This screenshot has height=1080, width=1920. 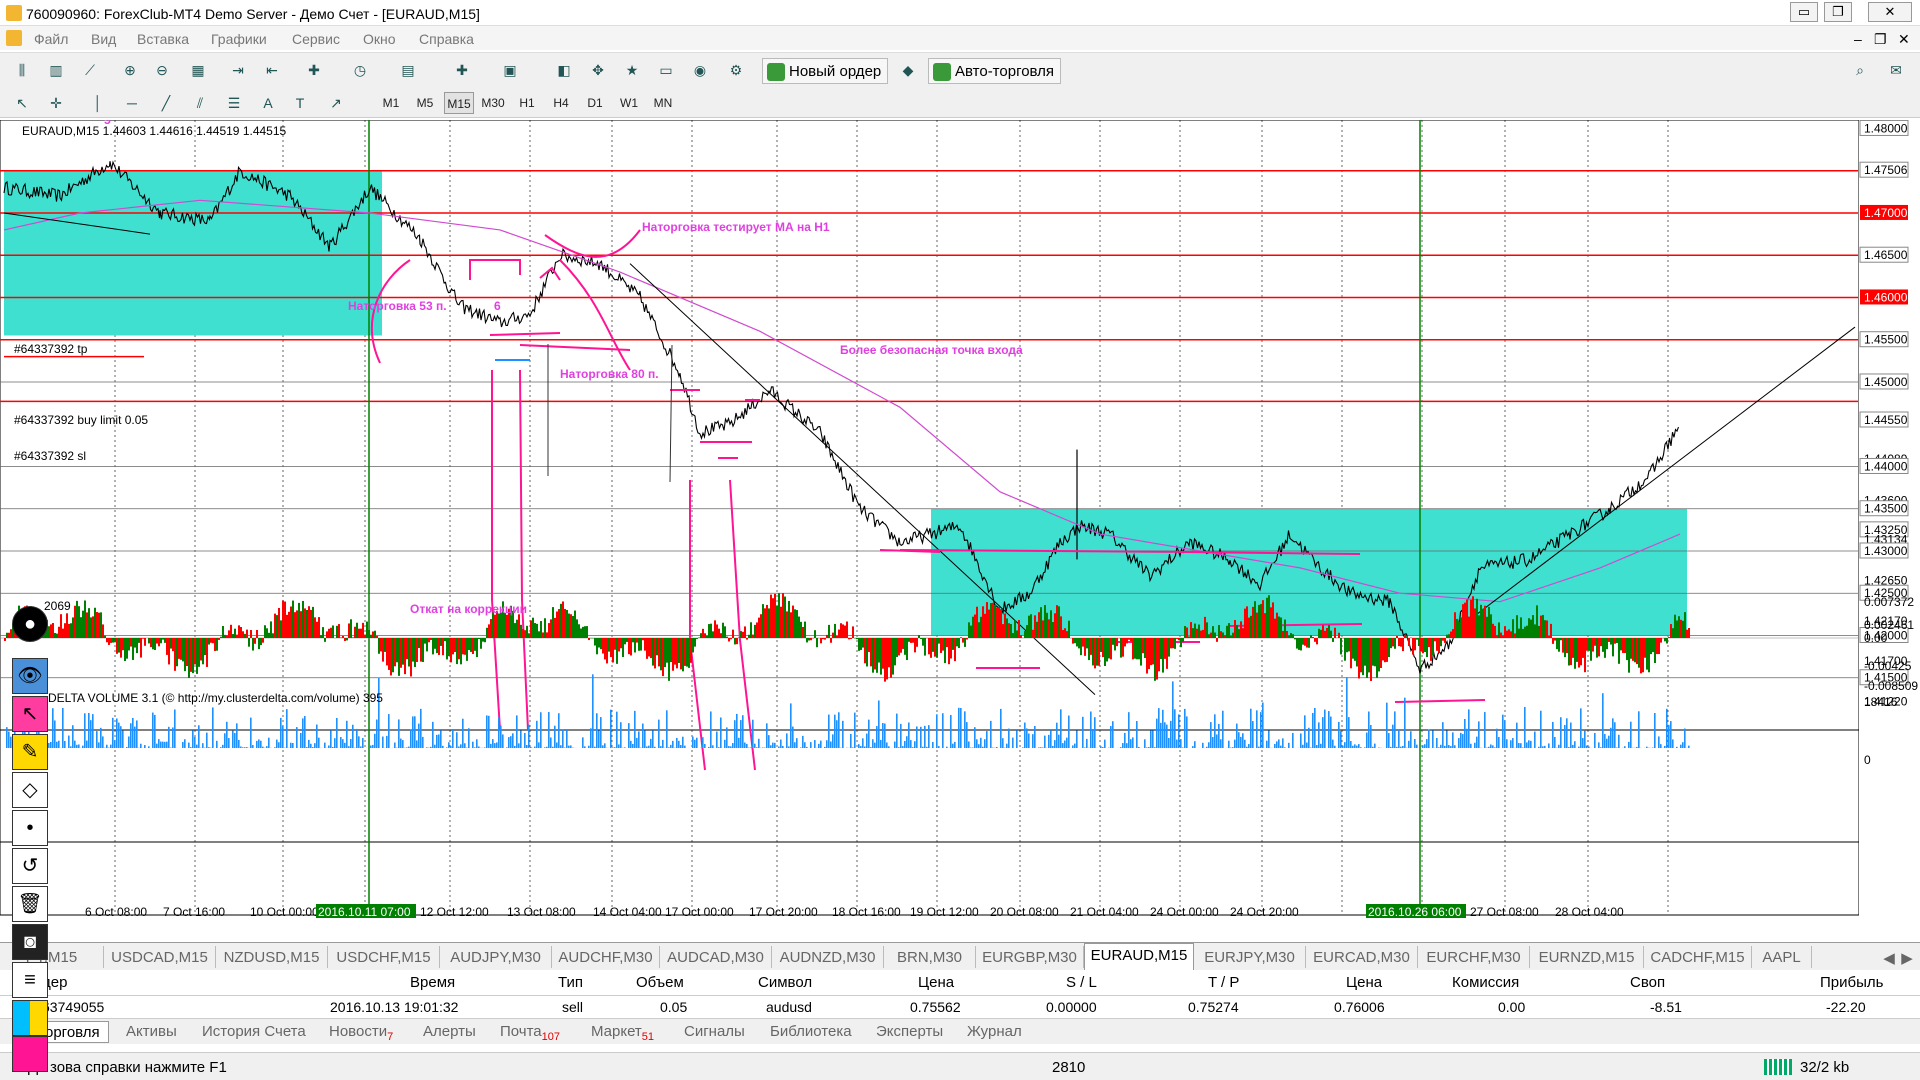 What do you see at coordinates (700, 70) in the screenshot?
I see `tester-icon: ◉` at bounding box center [700, 70].